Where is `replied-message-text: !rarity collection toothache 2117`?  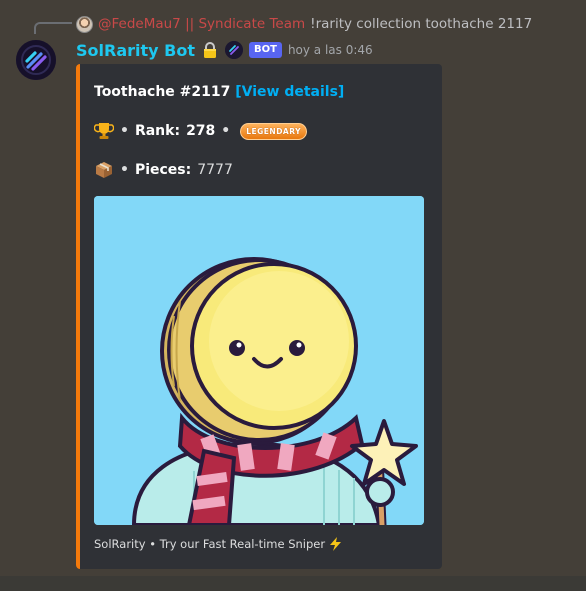
replied-message-text: !rarity collection toothache 2117 is located at coordinates (421, 24).